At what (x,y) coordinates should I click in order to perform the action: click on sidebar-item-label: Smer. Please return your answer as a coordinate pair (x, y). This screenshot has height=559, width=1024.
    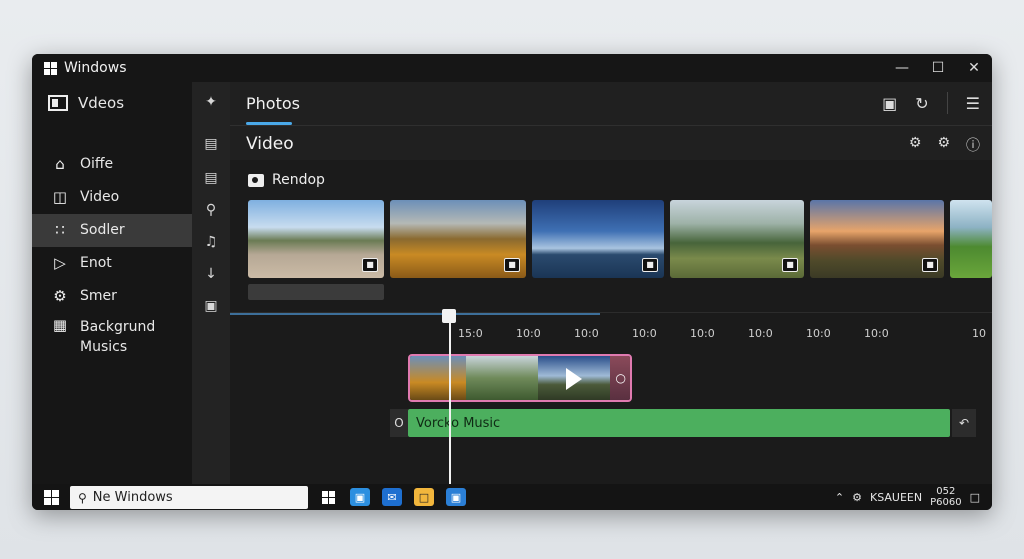
    Looking at the image, I should click on (98, 296).